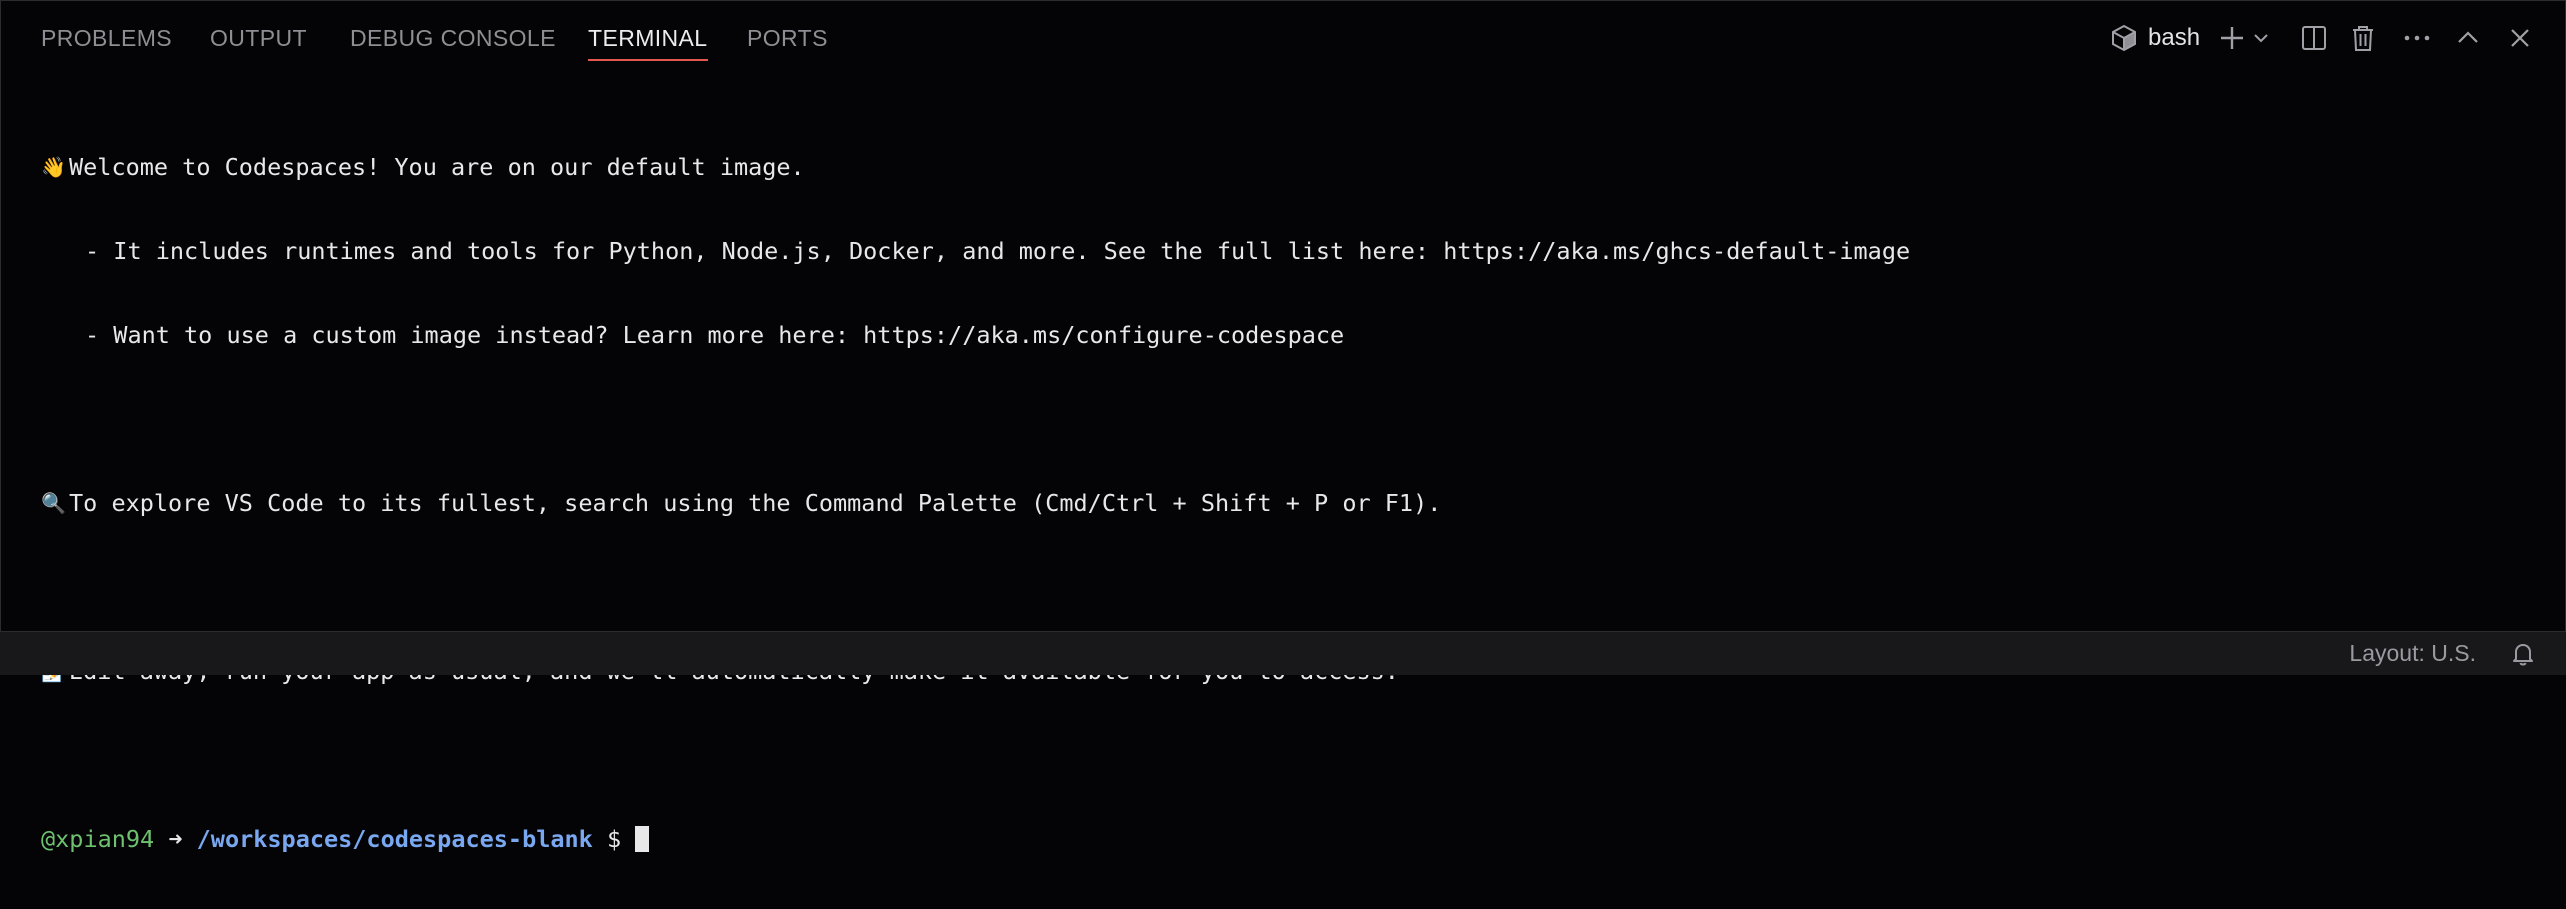 This screenshot has width=2566, height=909. I want to click on prompt-symbol: $, so click(614, 839).